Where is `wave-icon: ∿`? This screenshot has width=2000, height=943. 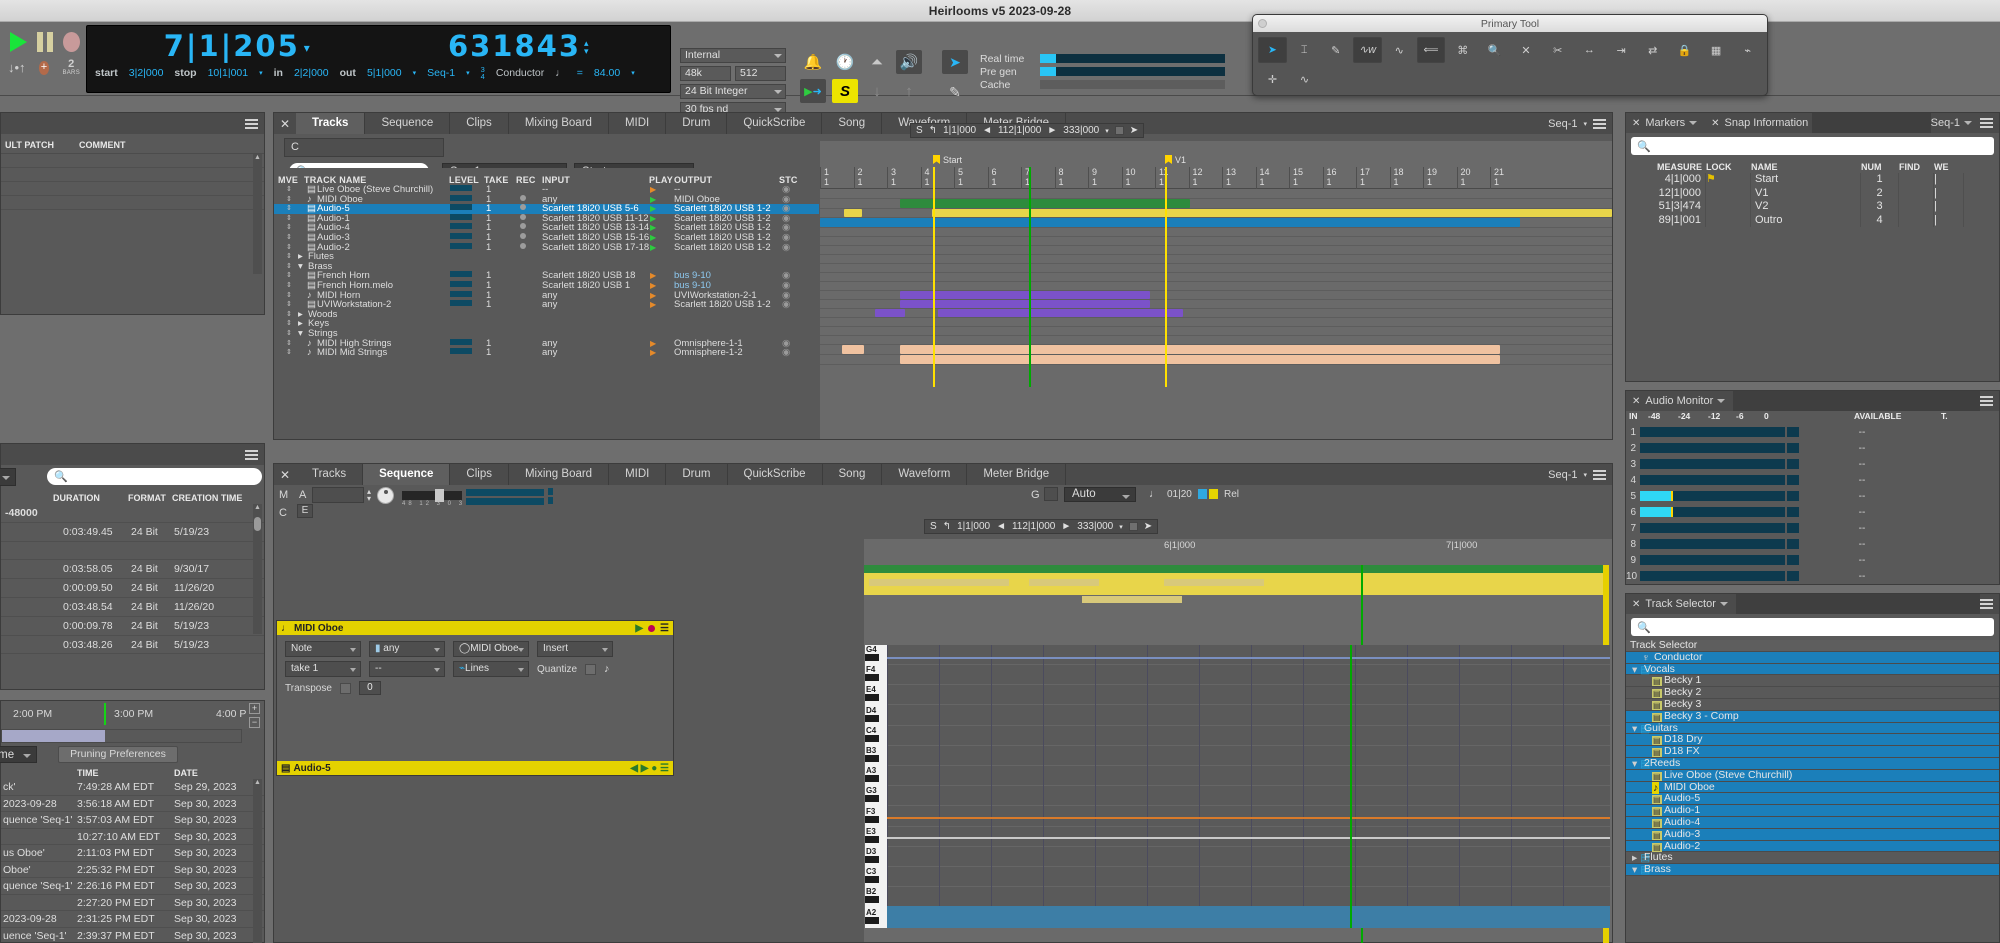 wave-icon: ∿ is located at coordinates (1399, 50).